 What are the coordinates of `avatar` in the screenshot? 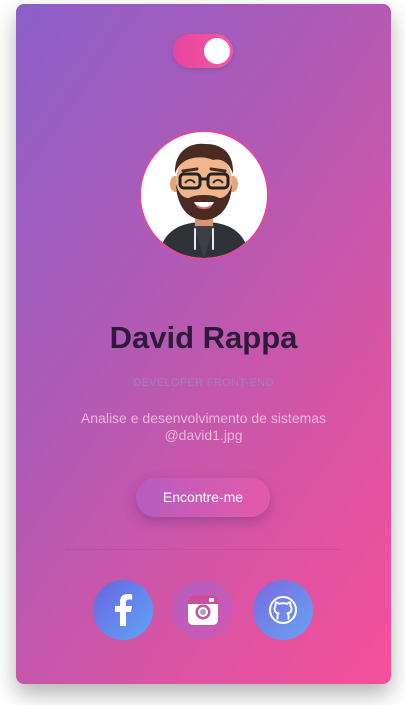 It's located at (204, 195).